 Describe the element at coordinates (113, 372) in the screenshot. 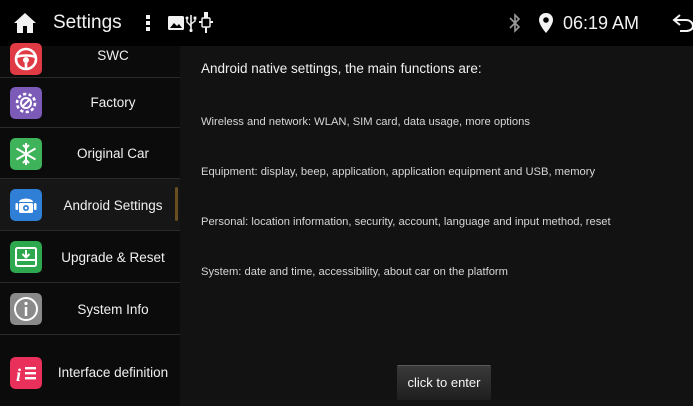

I see `sidebar-item-label: Interface definition` at that location.